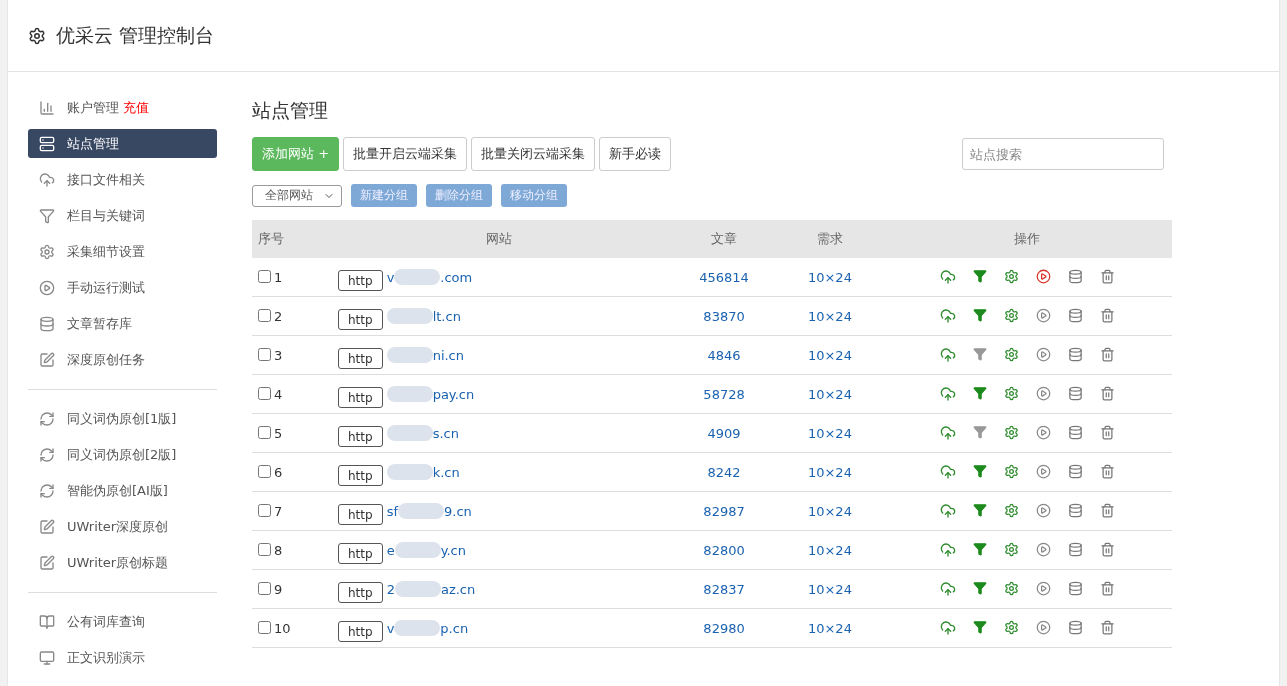 The image size is (1287, 686). I want to click on sidebar-item: UWriter深度原创, so click(122, 526).